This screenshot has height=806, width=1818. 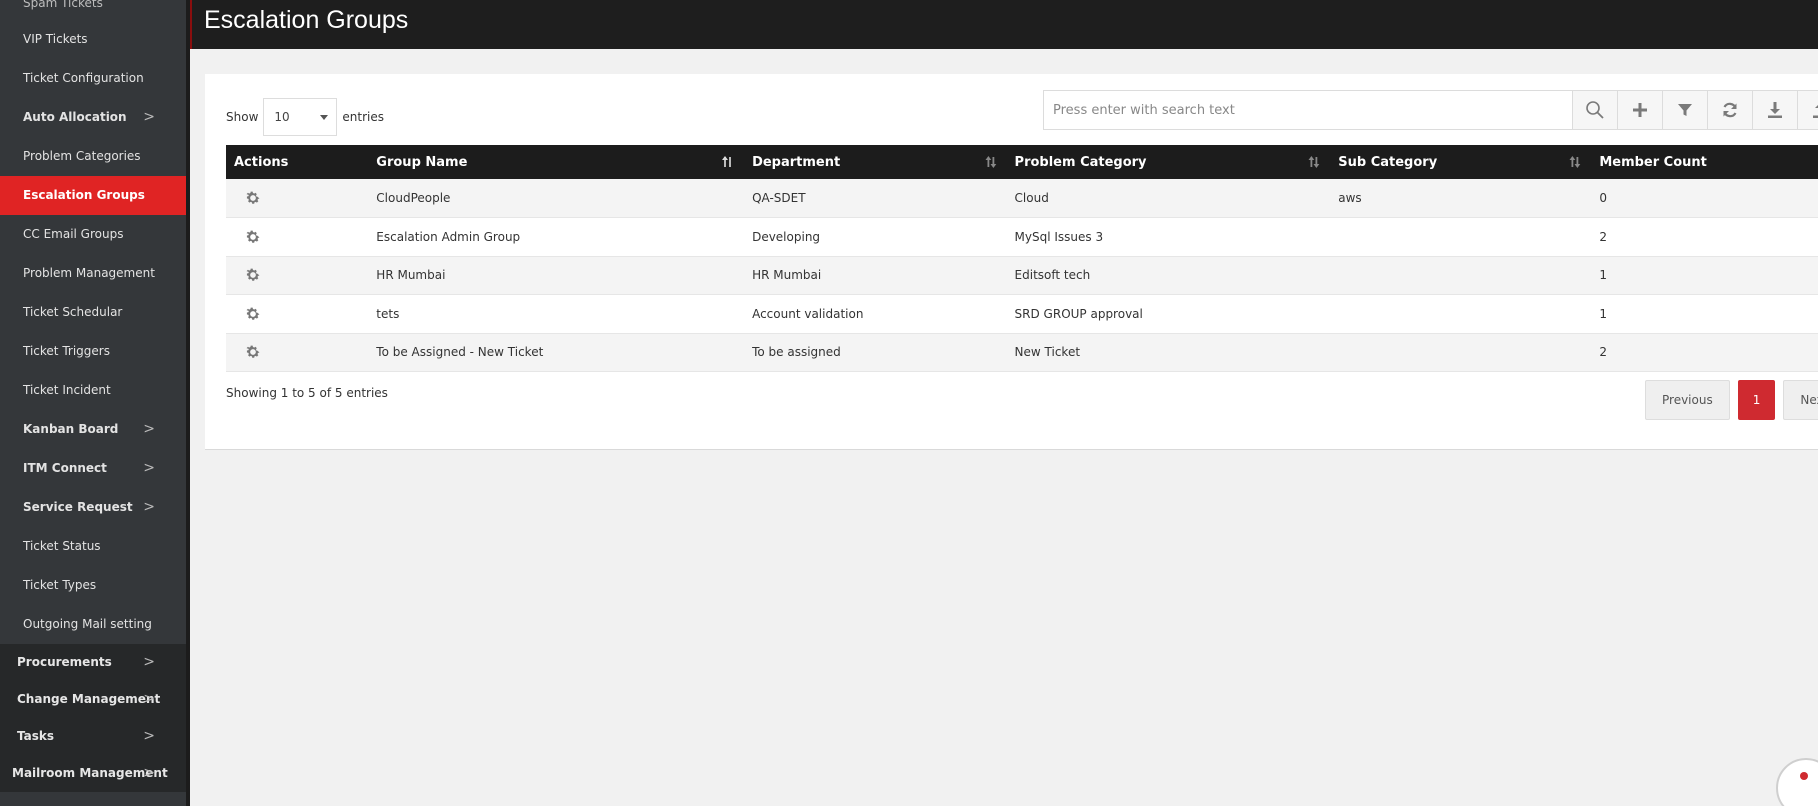 What do you see at coordinates (875, 162) in the screenshot?
I see `column-header-department: Department` at bounding box center [875, 162].